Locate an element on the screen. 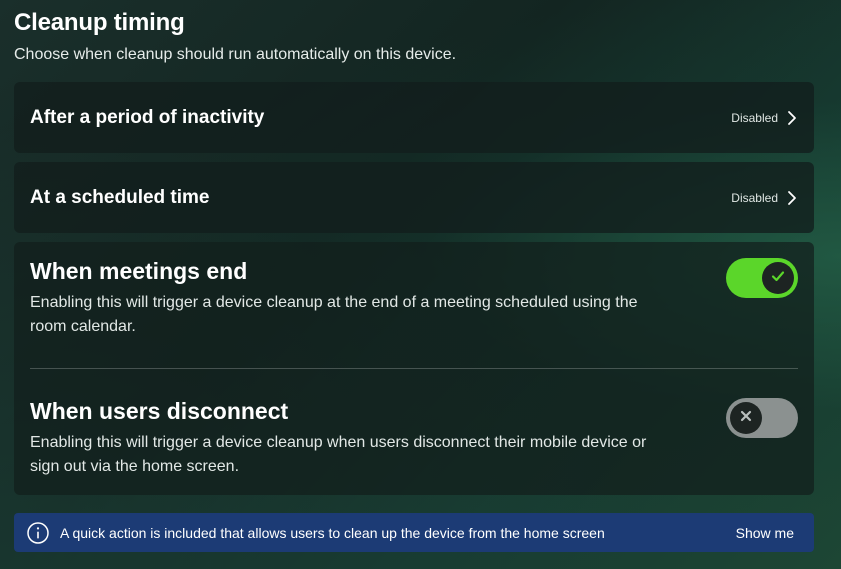 The height and width of the screenshot is (569, 841). scheduled-time-row: At a scheduled time Disabled is located at coordinates (414, 197).